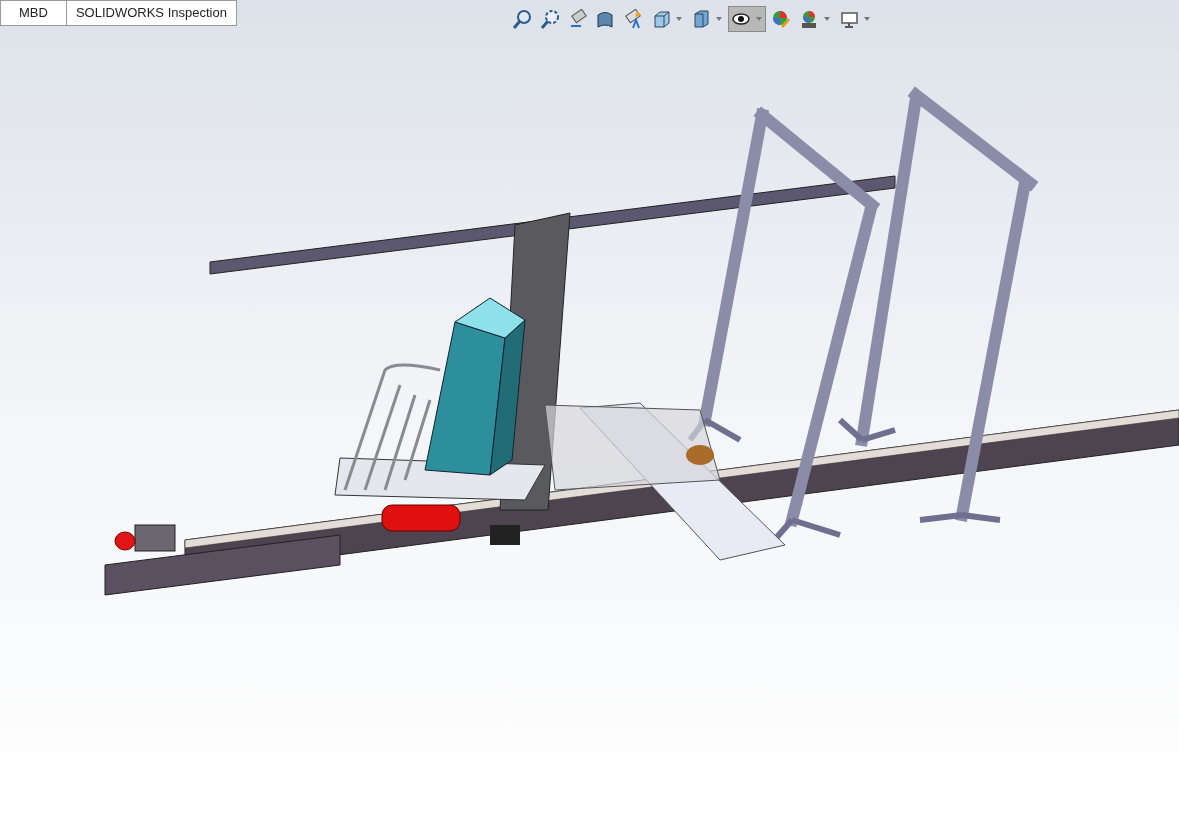  What do you see at coordinates (781, 19) in the screenshot?
I see `color-ball-pencil-icon` at bounding box center [781, 19].